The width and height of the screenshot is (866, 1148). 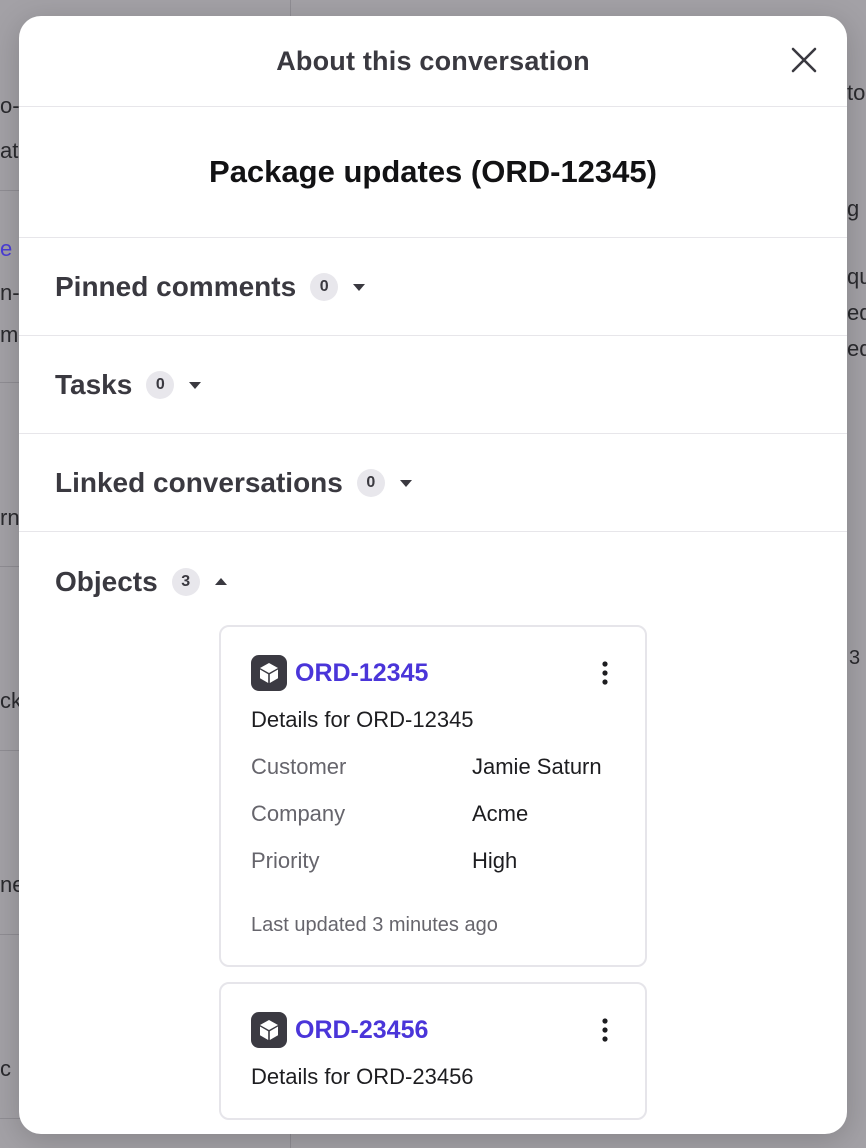 What do you see at coordinates (434, 814) in the screenshot?
I see `field-row-company: Company Acme` at bounding box center [434, 814].